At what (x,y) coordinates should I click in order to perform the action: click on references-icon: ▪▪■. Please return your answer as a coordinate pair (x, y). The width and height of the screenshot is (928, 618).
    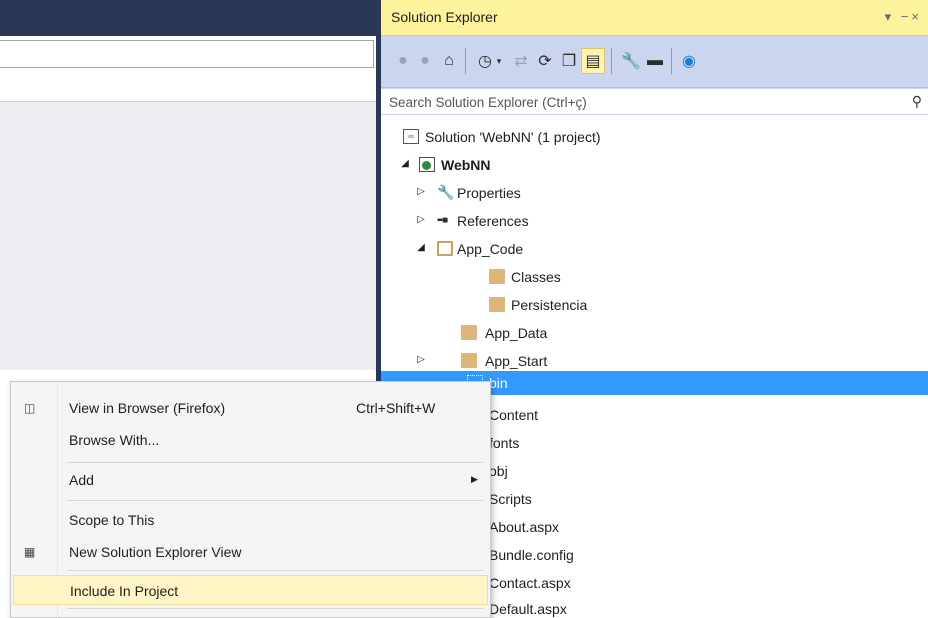
    Looking at the image, I should click on (442, 220).